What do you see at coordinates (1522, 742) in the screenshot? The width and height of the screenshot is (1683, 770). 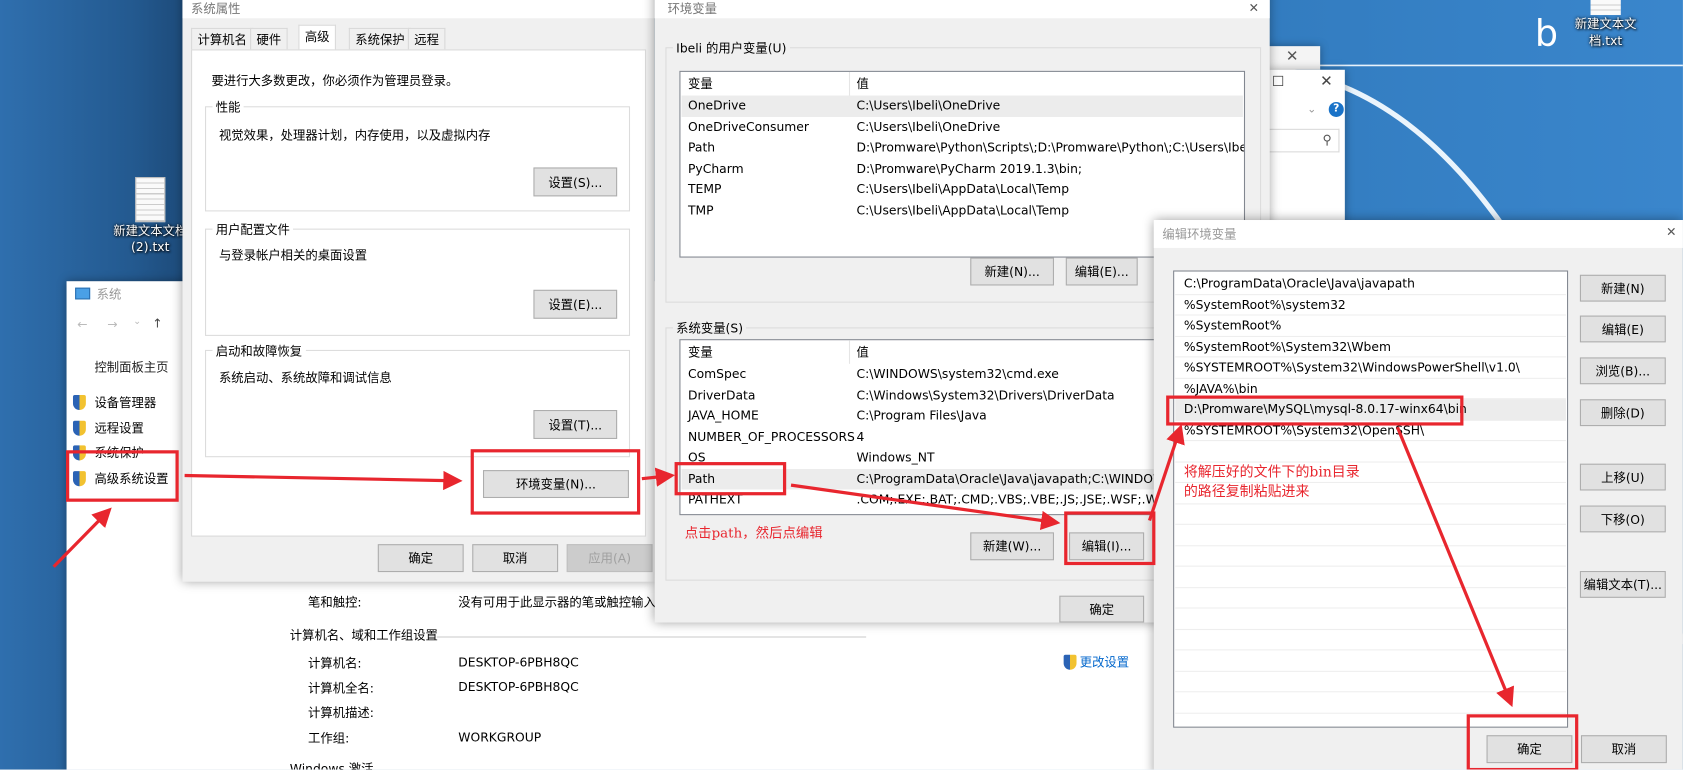 I see `highlight-ok-button` at bounding box center [1522, 742].